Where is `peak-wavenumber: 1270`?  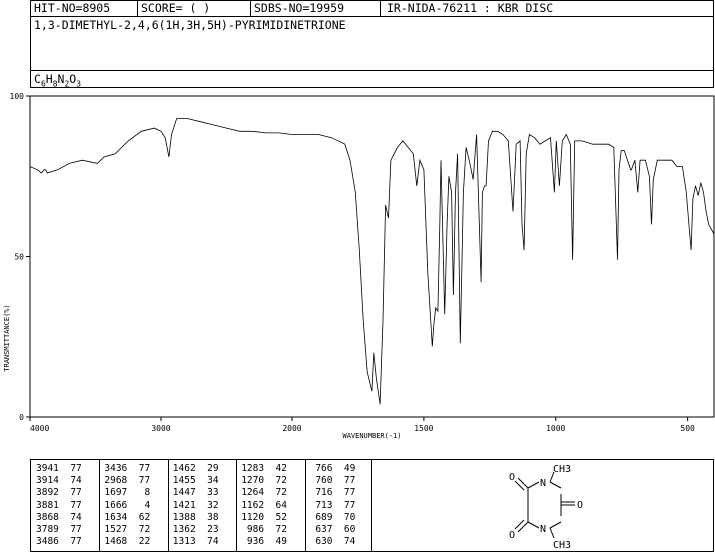 peak-wavenumber: 1270 is located at coordinates (253, 481).